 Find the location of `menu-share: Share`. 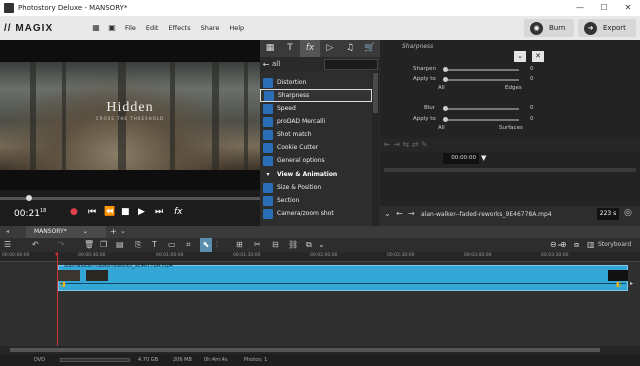

menu-share: Share is located at coordinates (210, 28).